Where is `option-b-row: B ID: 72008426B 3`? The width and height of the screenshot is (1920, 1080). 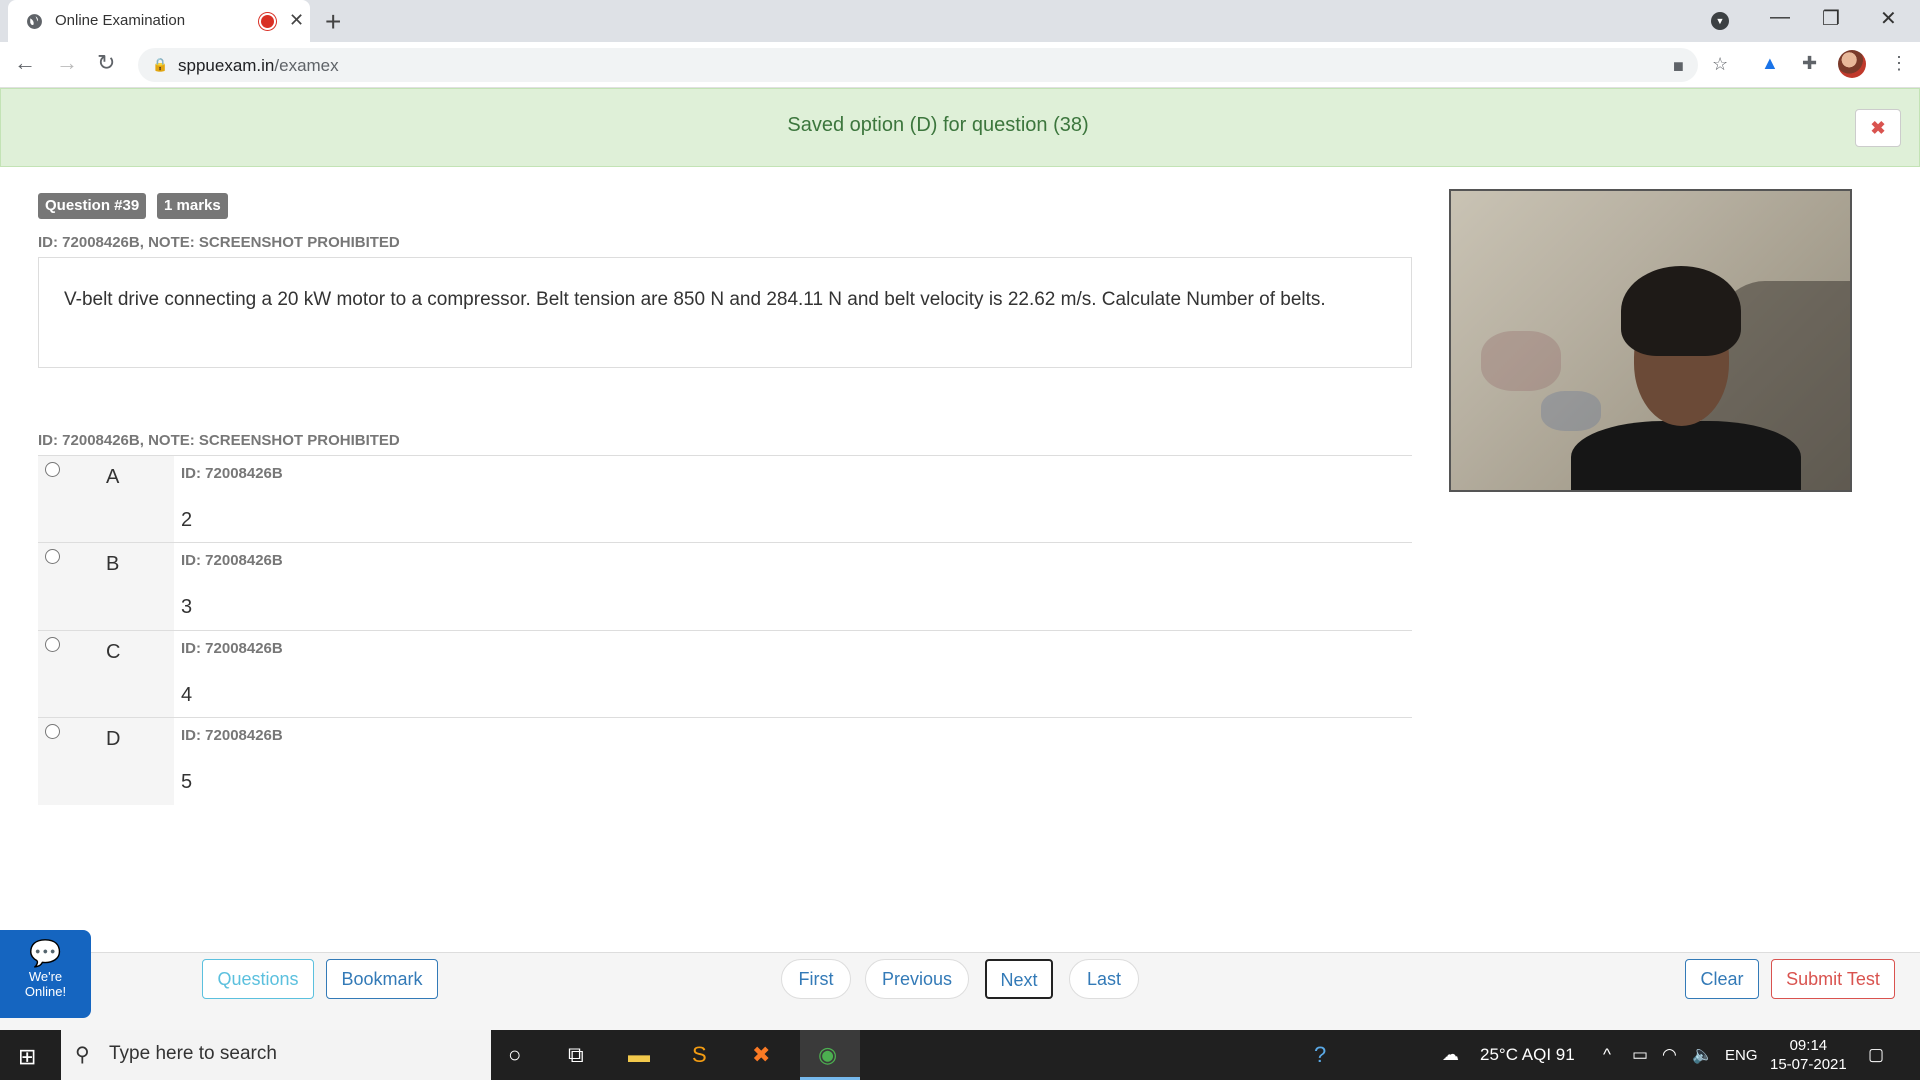
option-b-row: B ID: 72008426B 3 is located at coordinates (725, 586).